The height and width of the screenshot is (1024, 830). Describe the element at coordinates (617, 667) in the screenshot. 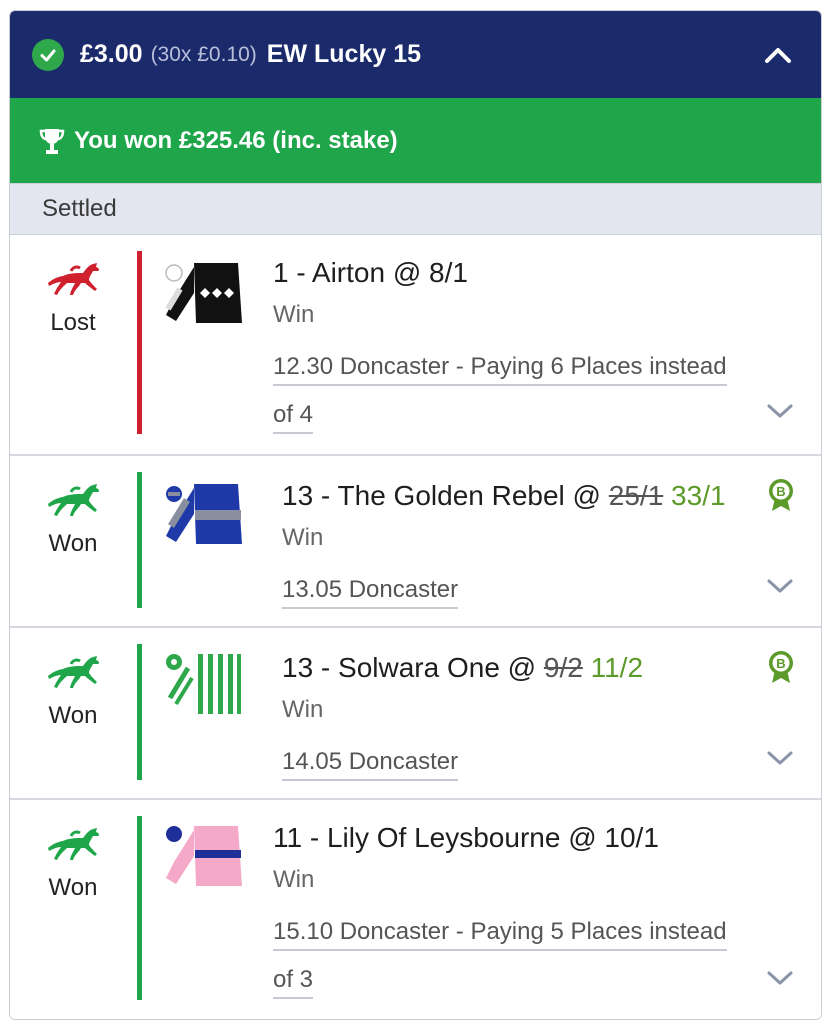

I see `new-odds: 11/2` at that location.